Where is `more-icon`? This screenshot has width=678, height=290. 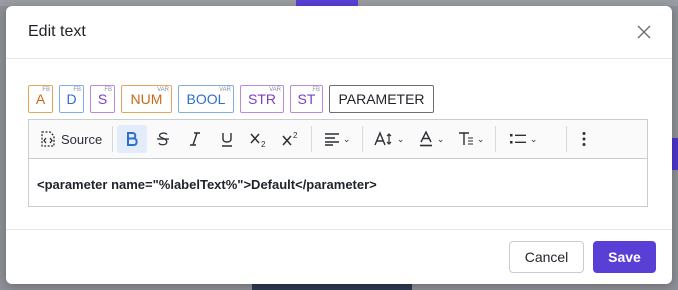 more-icon is located at coordinates (584, 139).